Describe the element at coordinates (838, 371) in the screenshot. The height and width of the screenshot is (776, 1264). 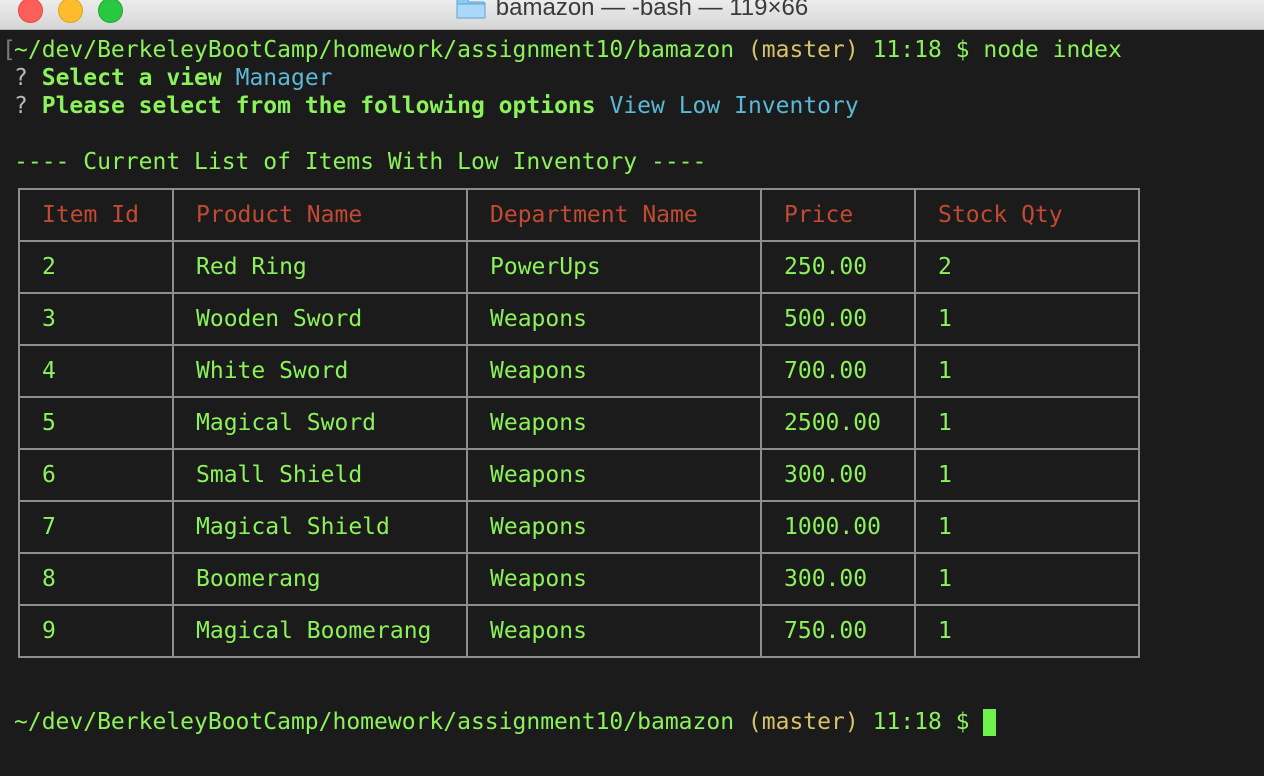
I see `cell-price: 700.00` at that location.